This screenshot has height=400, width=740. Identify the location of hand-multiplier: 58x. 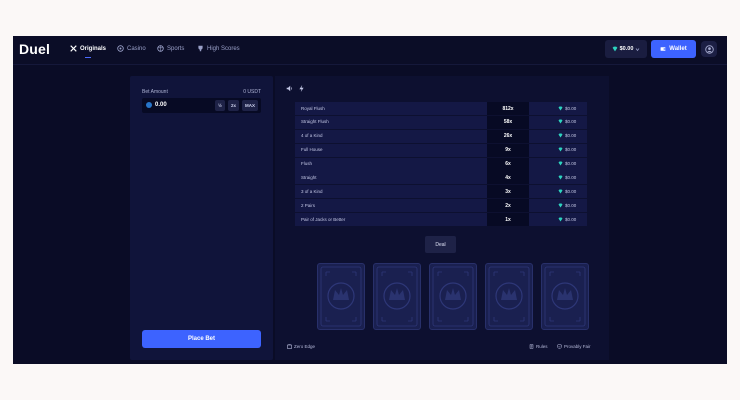
(508, 122).